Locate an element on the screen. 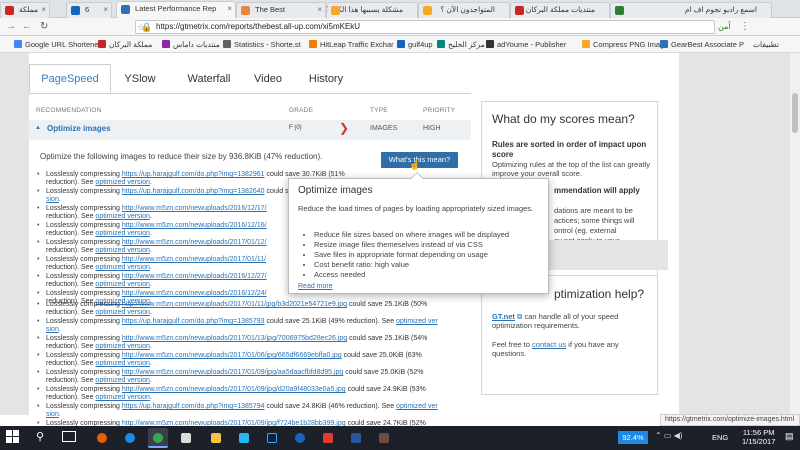 This screenshot has height=450, width=800. firefox-icon is located at coordinates (102, 438).